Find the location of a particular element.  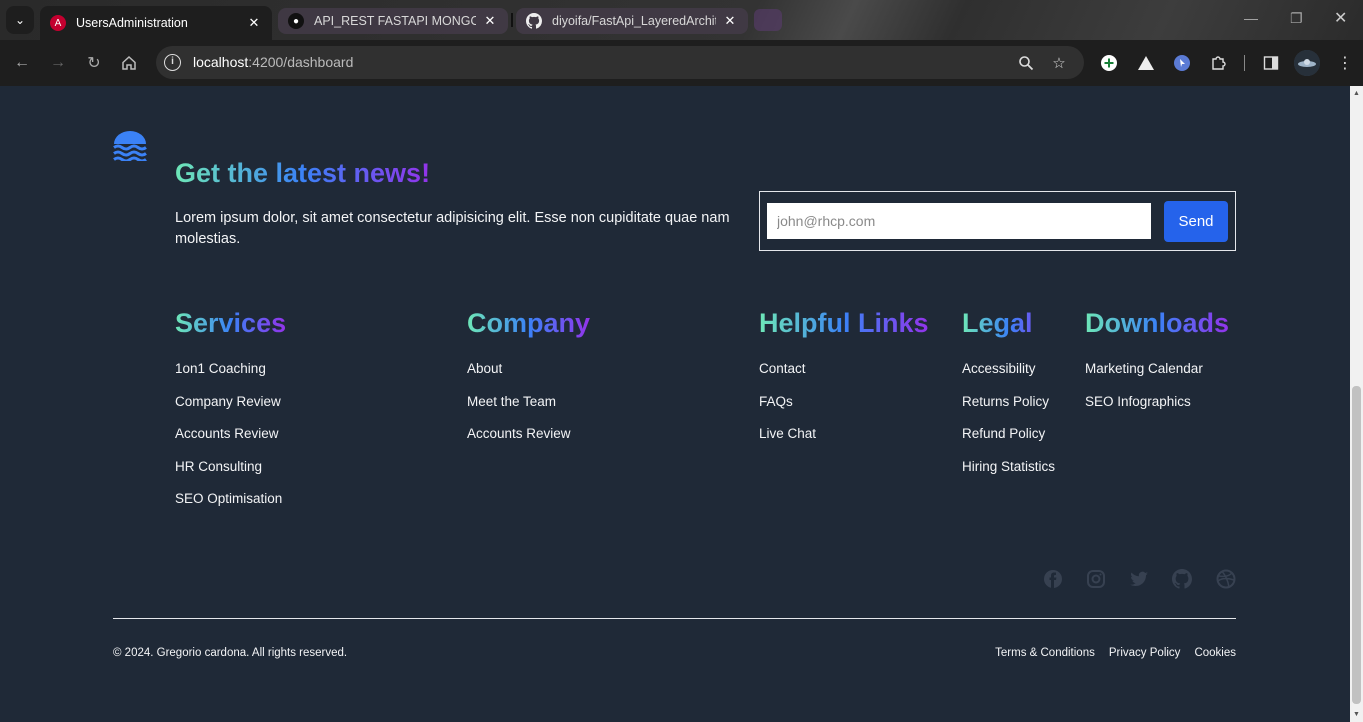

side-panel-icon is located at coordinates (1271, 63).